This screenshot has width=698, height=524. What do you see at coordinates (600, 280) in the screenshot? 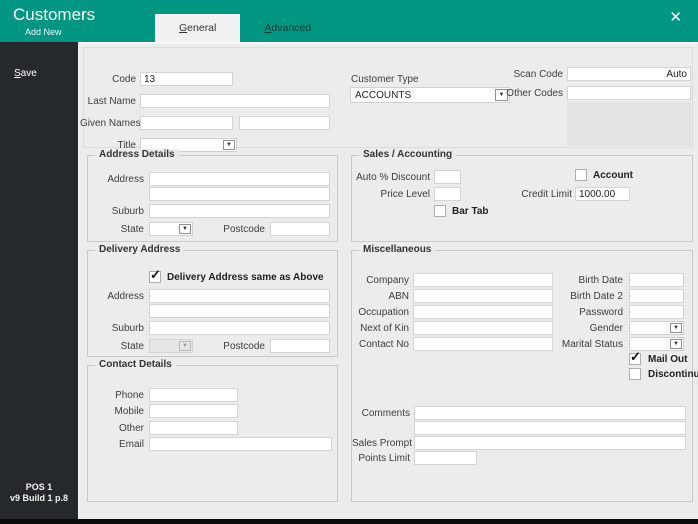
I see `birth-date-label: Birth Date` at bounding box center [600, 280].